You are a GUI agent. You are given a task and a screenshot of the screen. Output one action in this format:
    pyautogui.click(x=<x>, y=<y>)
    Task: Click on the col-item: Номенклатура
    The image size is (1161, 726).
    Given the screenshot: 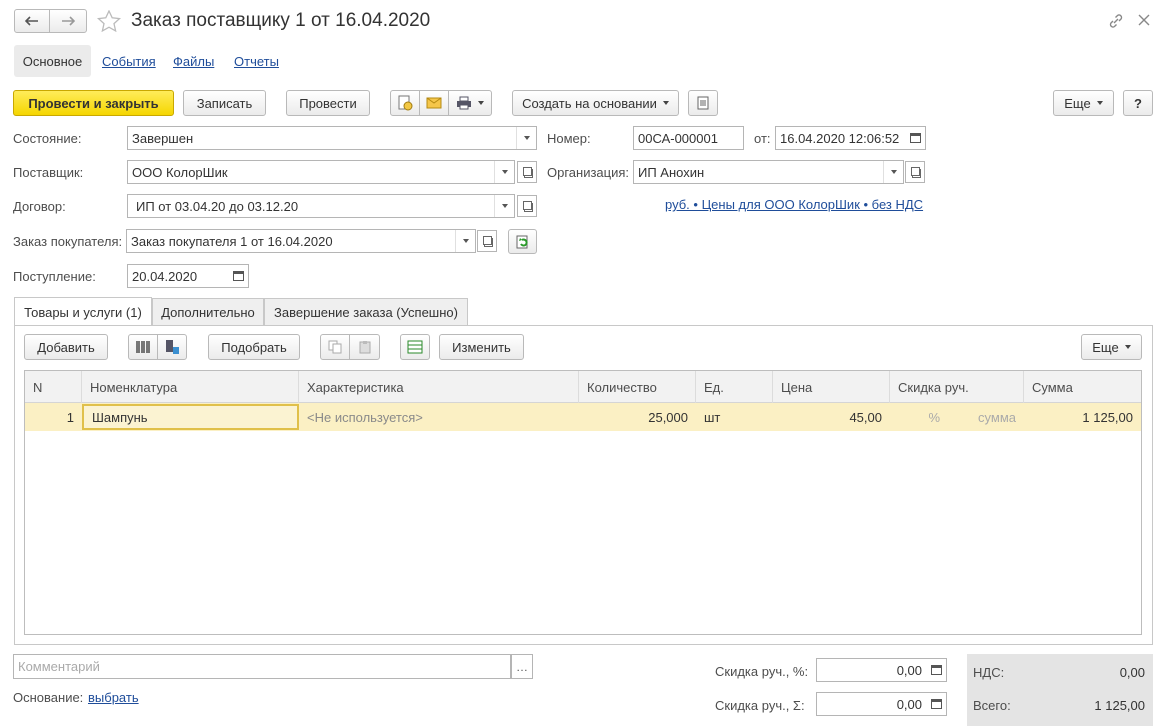 What is the action you would take?
    pyautogui.click(x=190, y=387)
    